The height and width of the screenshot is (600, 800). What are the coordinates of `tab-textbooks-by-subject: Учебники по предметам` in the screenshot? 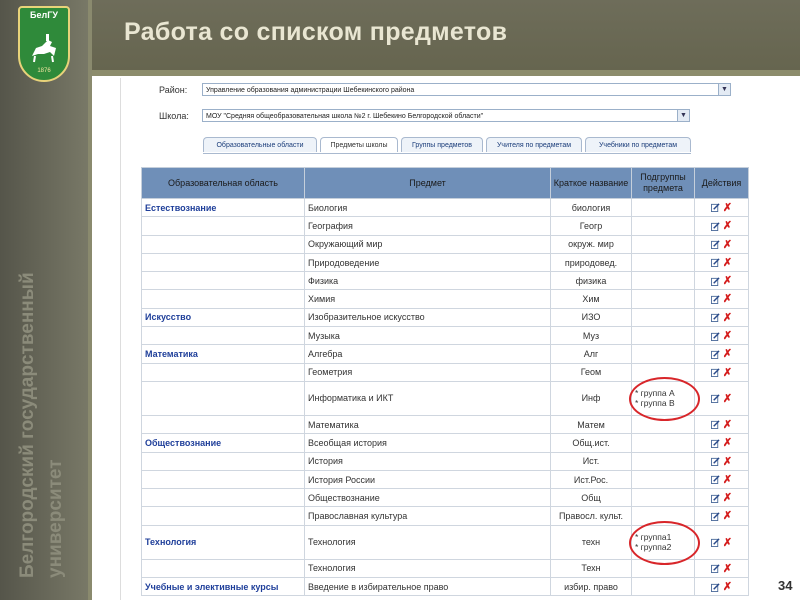 It's located at (638, 144).